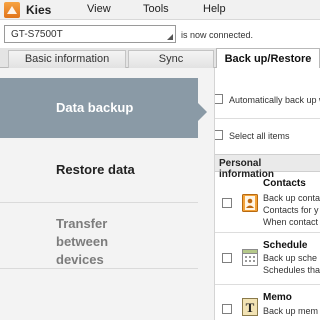 This screenshot has height=320, width=320. Describe the element at coordinates (277, 297) in the screenshot. I see `memo-title: Memo` at that location.